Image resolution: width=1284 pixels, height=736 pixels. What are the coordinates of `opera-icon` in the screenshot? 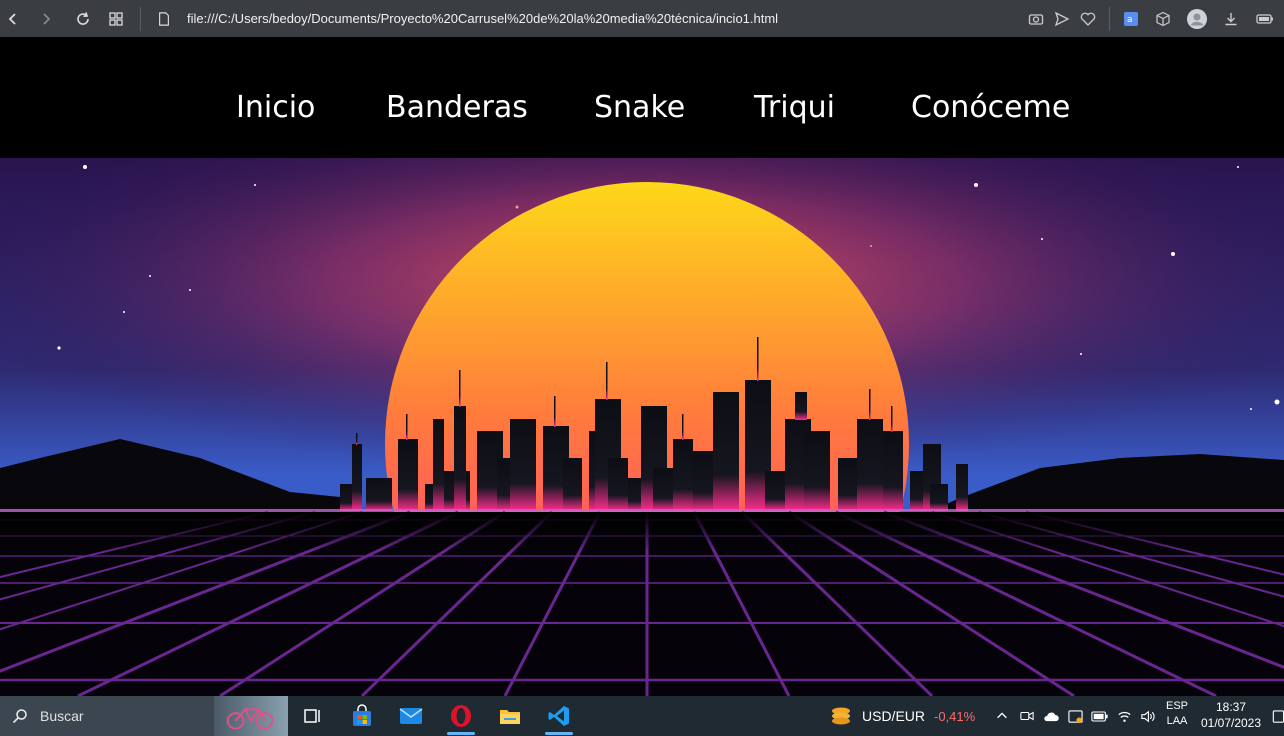 It's located at (461, 716).